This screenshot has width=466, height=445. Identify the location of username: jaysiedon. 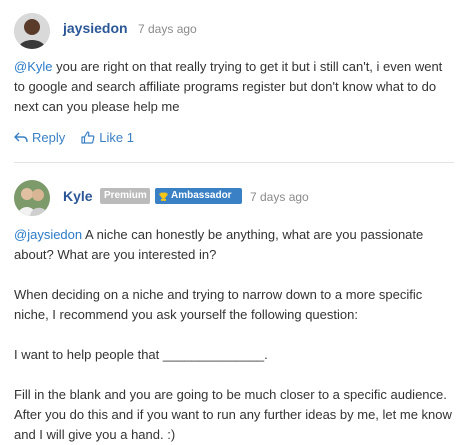
(95, 28).